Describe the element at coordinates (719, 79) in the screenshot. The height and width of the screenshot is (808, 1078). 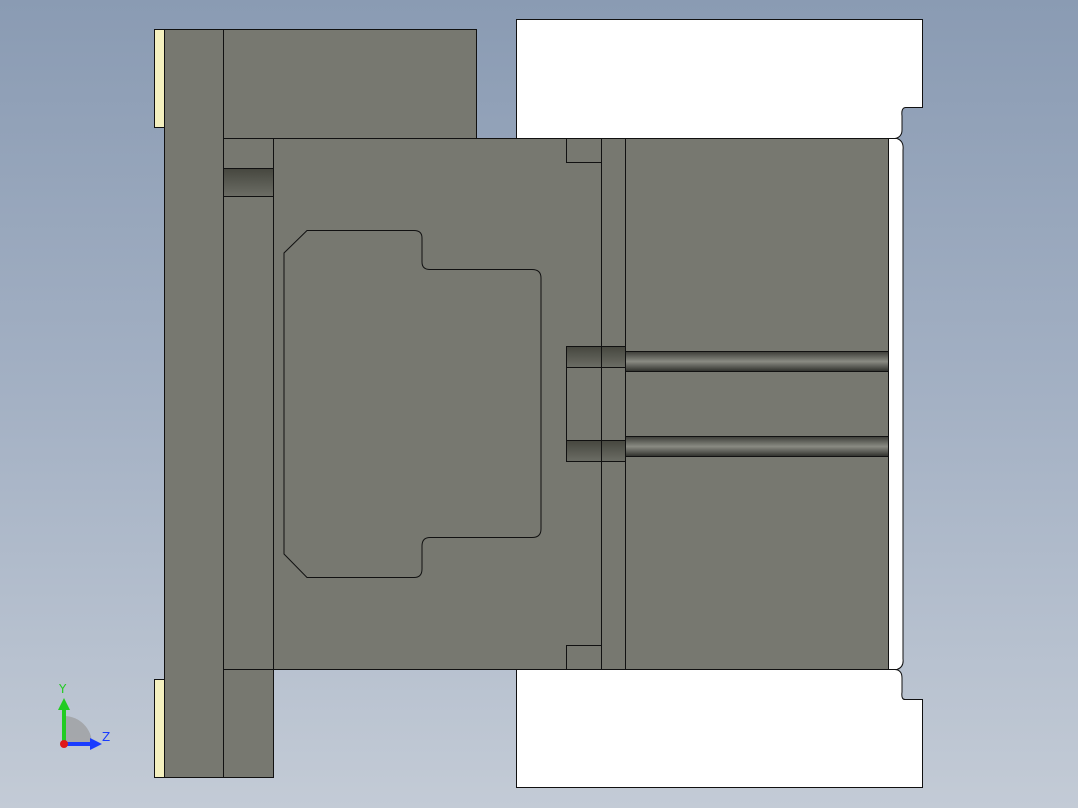
I see `top-white-flange` at that location.